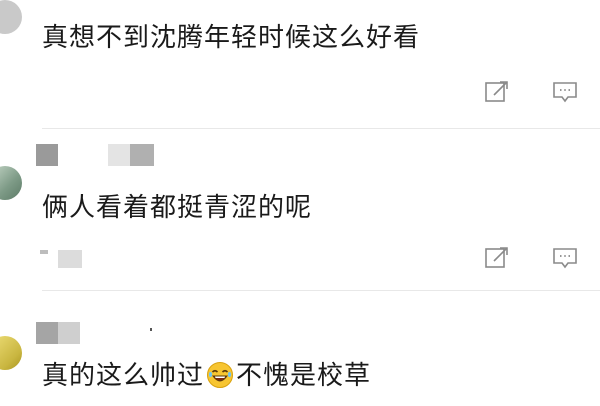 The image size is (600, 406). I want to click on comment-text-part: 真的这么帅过, so click(123, 376).